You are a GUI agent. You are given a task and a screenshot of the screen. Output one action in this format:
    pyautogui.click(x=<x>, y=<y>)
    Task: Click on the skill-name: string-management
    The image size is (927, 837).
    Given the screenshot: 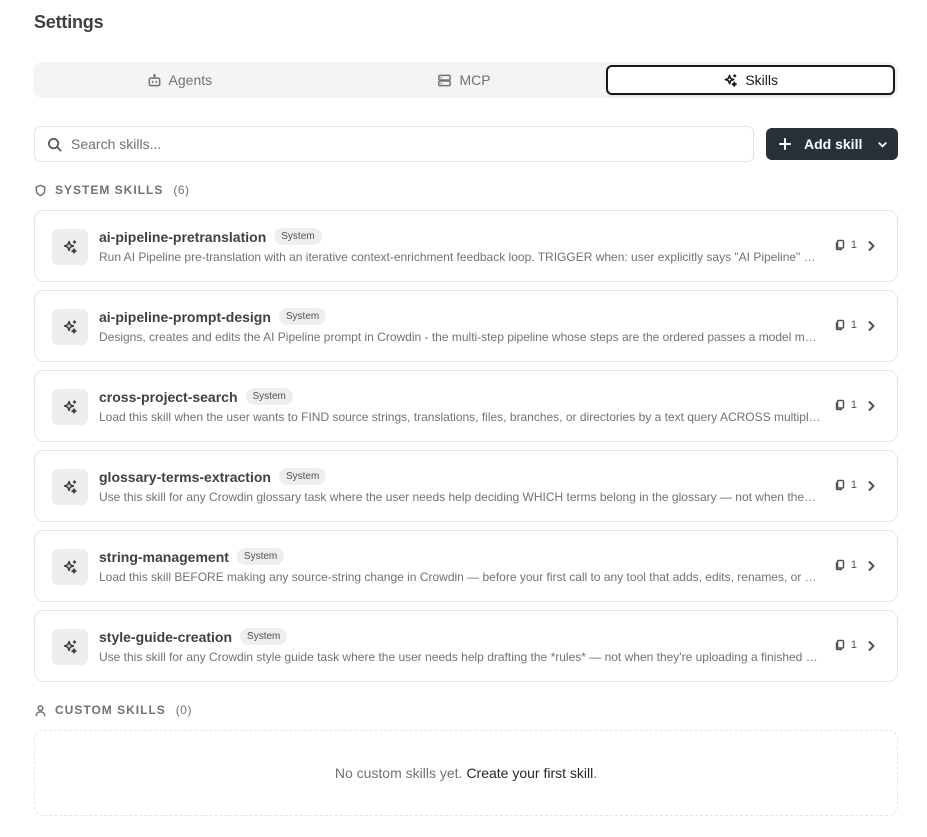 What is the action you would take?
    pyautogui.click(x=164, y=556)
    